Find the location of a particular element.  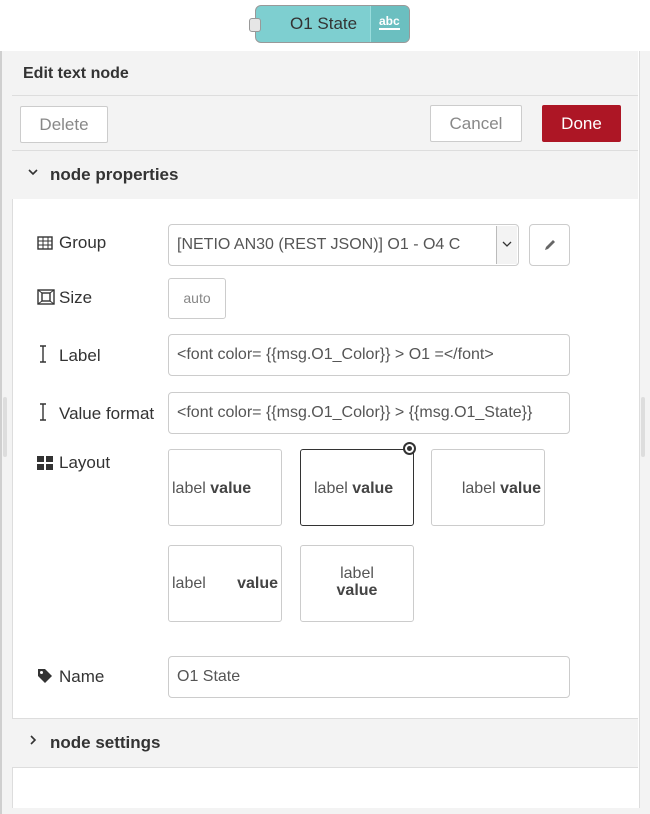

selected-indicator is located at coordinates (409, 448).